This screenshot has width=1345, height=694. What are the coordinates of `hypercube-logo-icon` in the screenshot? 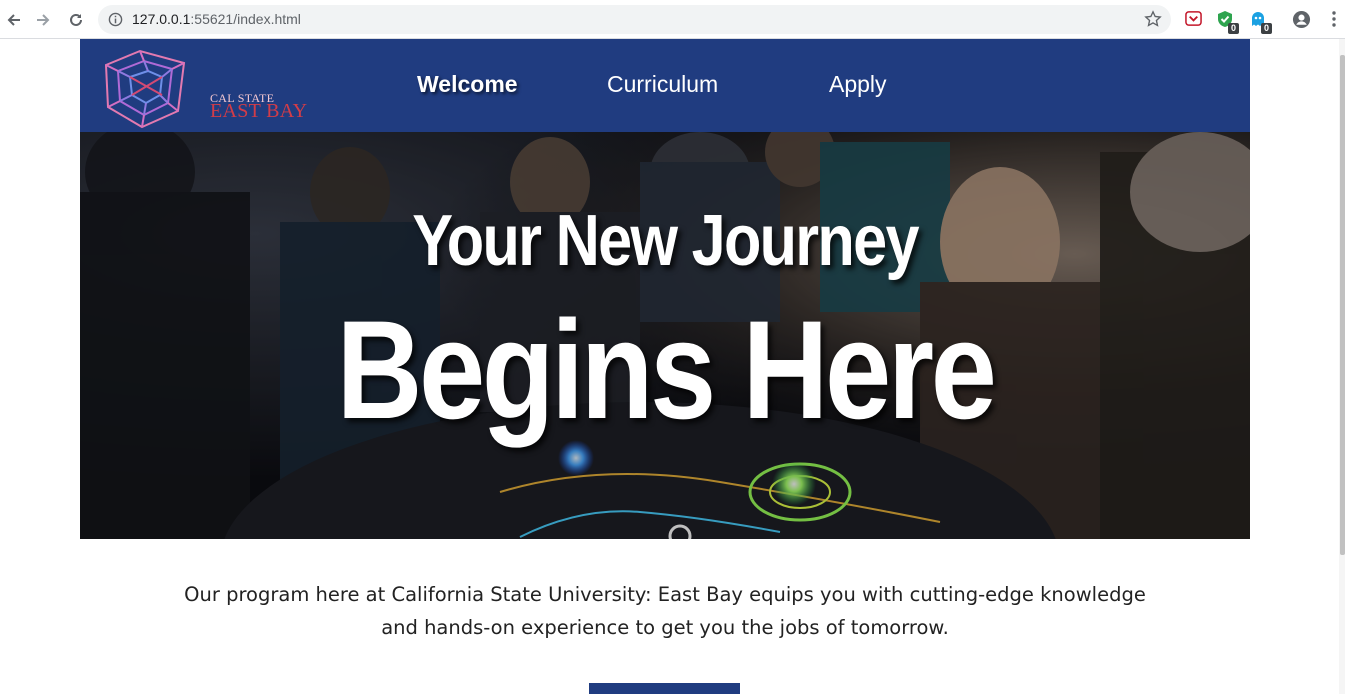 It's located at (145, 89).